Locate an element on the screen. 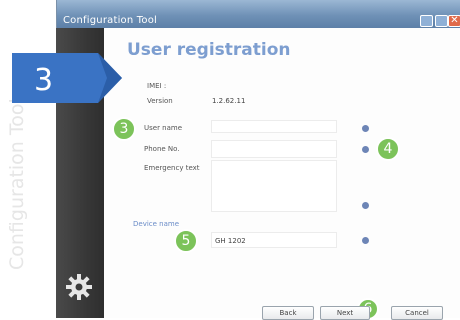 This screenshot has height=320, width=460. close-button: ✕ is located at coordinates (454, 21).